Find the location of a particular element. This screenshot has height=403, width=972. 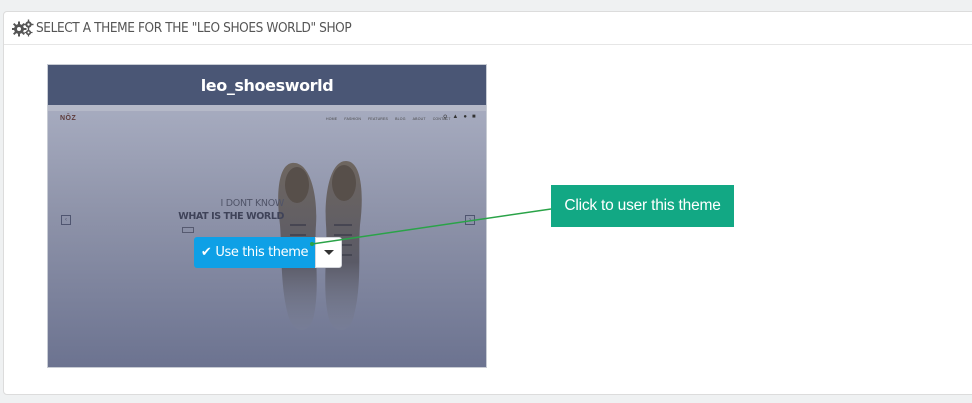

preview-nav-item: HOME is located at coordinates (332, 119).